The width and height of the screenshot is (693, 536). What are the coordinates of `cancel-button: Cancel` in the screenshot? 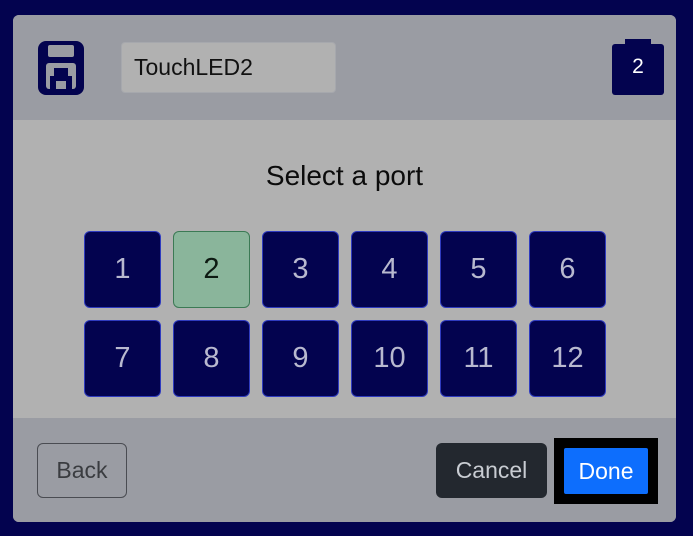 It's located at (491, 470).